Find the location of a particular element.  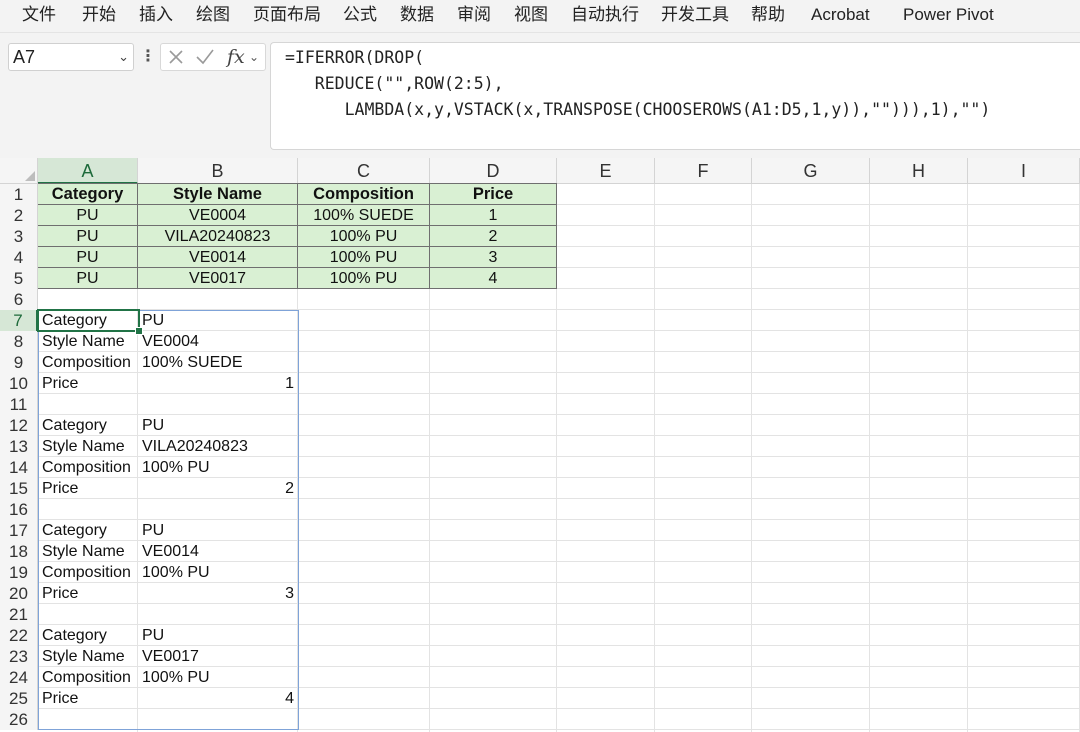

row-header: 15 is located at coordinates (19, 488).